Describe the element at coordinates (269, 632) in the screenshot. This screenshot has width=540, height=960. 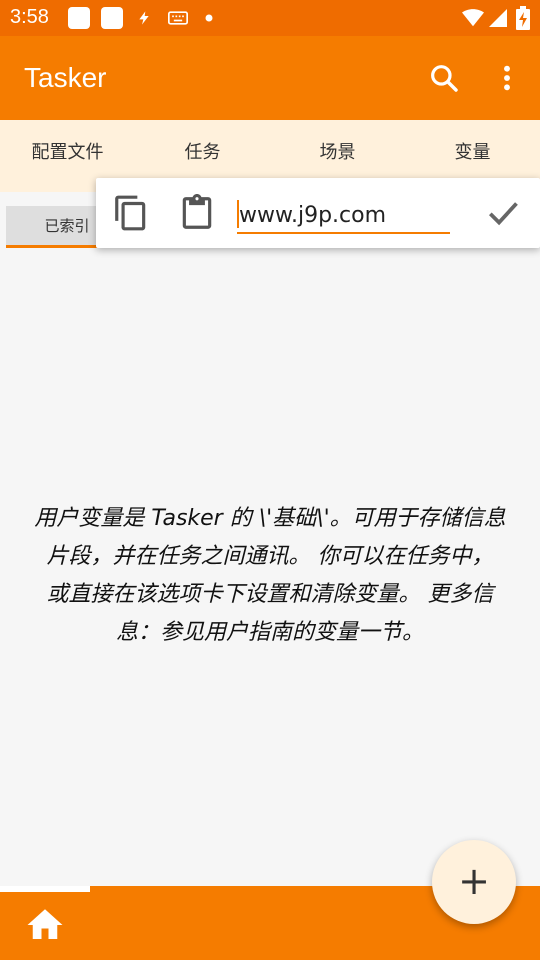
I see `help-line: 息：参见用户指南的变量一节。` at that location.